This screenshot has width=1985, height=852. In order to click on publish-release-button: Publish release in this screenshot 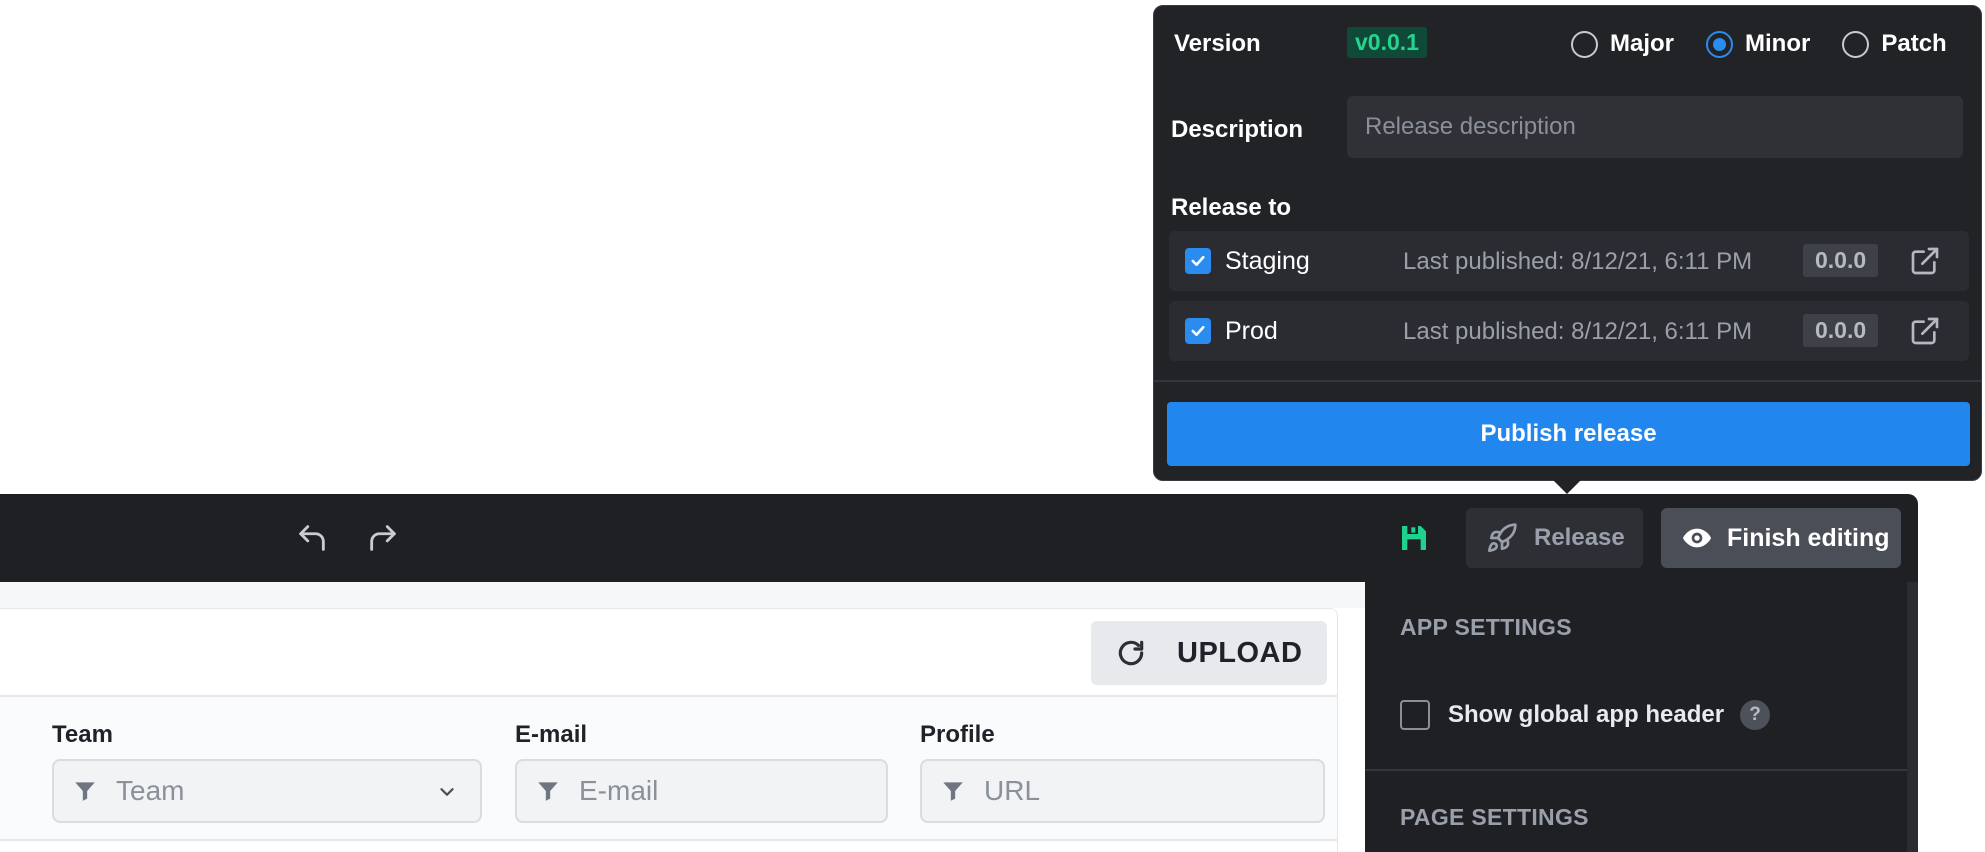, I will do `click(1568, 434)`.